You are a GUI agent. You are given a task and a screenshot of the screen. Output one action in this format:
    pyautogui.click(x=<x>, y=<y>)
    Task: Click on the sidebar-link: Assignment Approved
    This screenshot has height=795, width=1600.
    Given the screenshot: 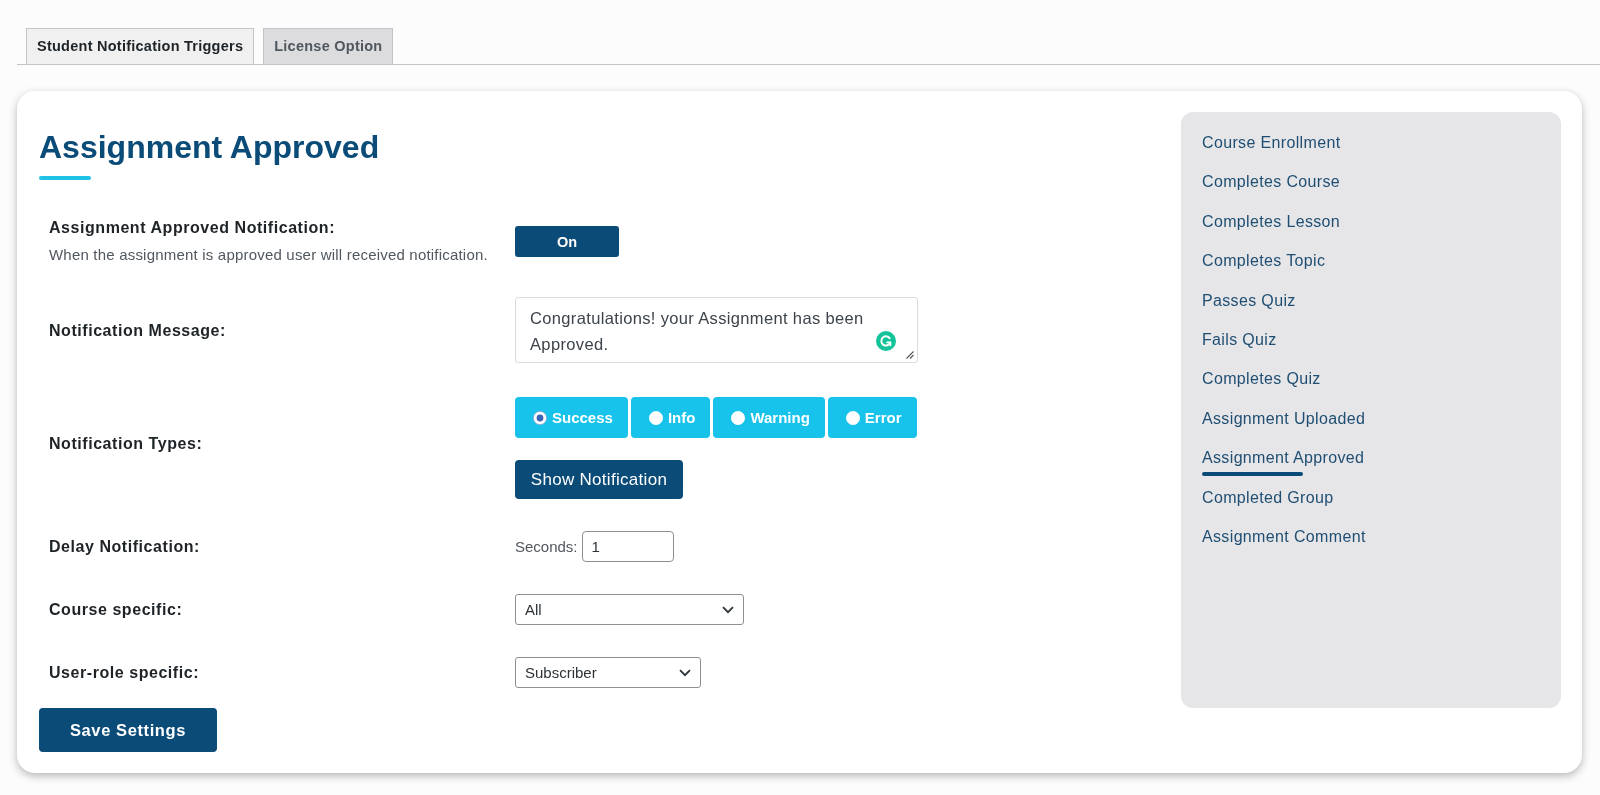 What is the action you would take?
    pyautogui.click(x=1283, y=458)
    